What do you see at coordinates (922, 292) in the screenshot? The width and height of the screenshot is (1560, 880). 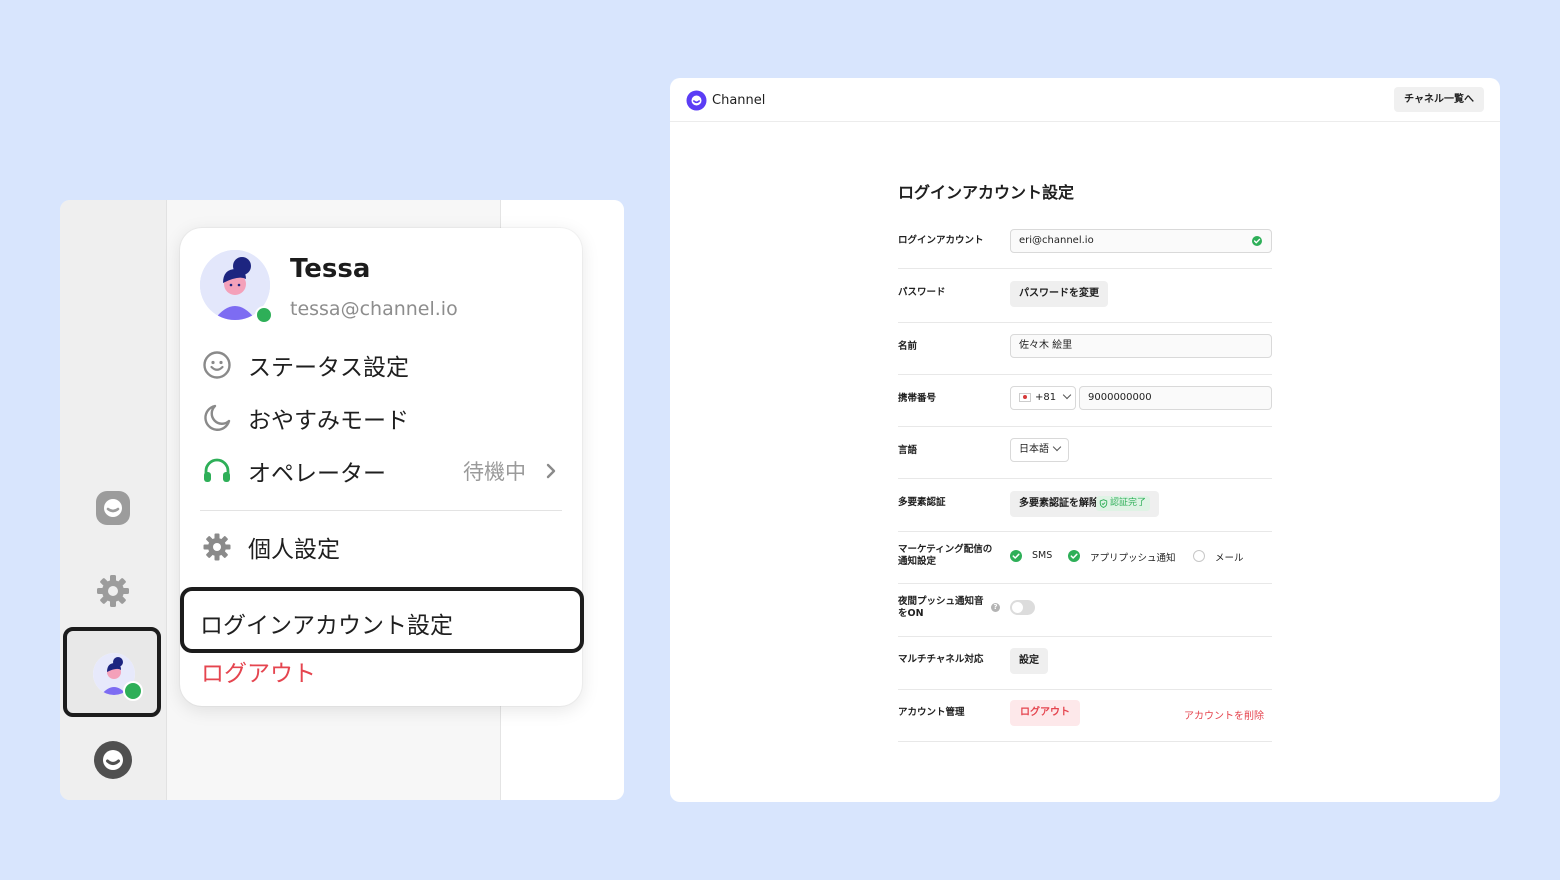 I see `field-label: パスワード` at bounding box center [922, 292].